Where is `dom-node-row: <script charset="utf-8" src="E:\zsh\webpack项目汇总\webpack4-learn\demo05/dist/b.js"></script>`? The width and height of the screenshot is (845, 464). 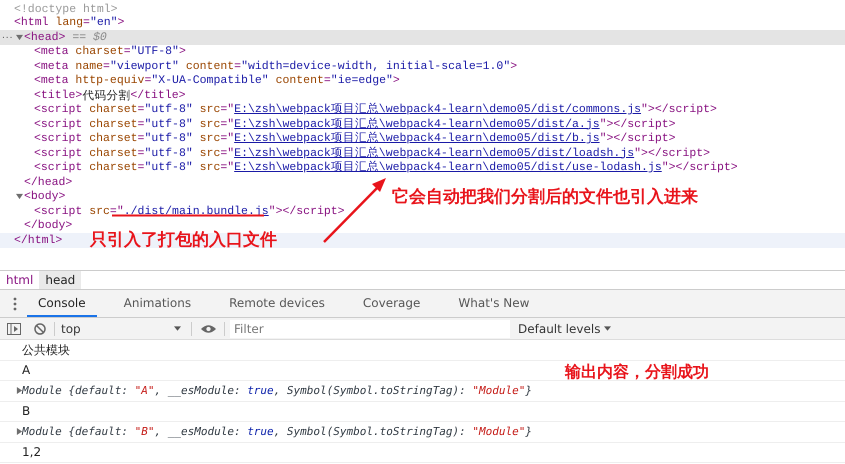 dom-node-row: <script charset="utf-8" src="E:\zsh\webpack项目汇总\webpack4-learn\demo05/dist/b.js"></script> is located at coordinates (355, 139).